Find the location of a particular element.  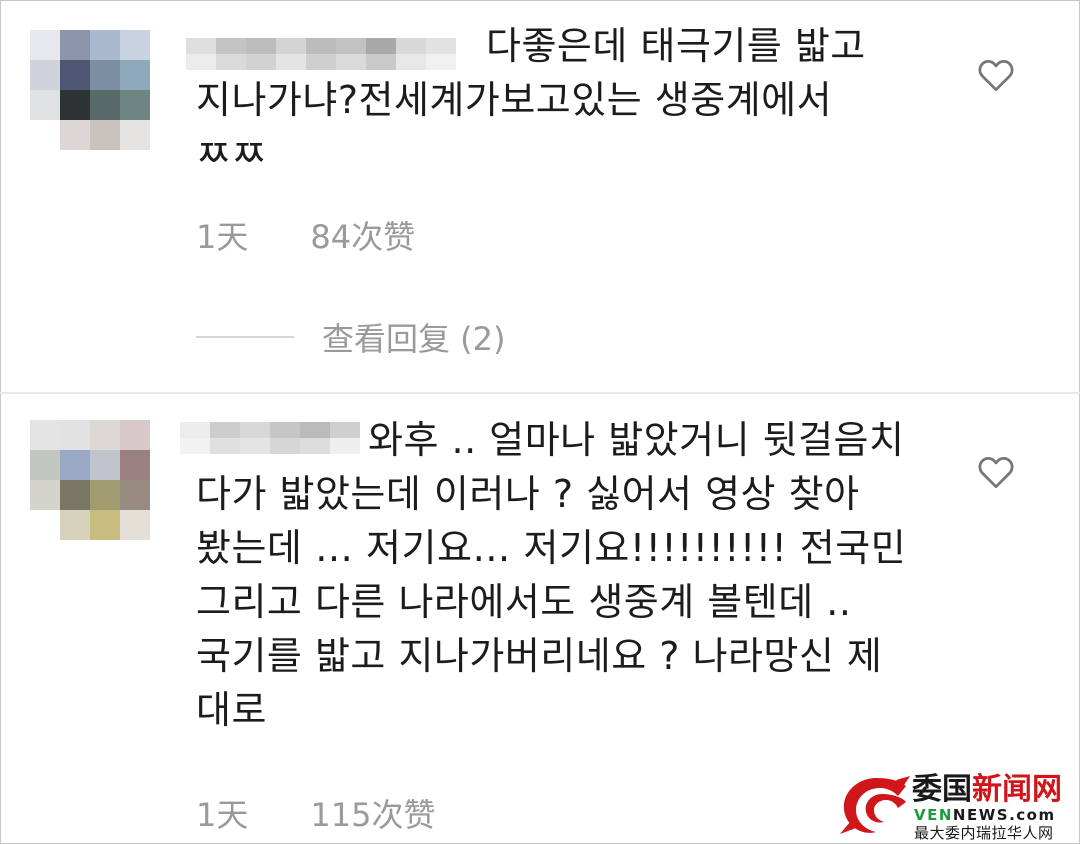

comment-line: 국기를 밟고 지나가버리네요 ? 나라망신 제 is located at coordinates (539, 656).